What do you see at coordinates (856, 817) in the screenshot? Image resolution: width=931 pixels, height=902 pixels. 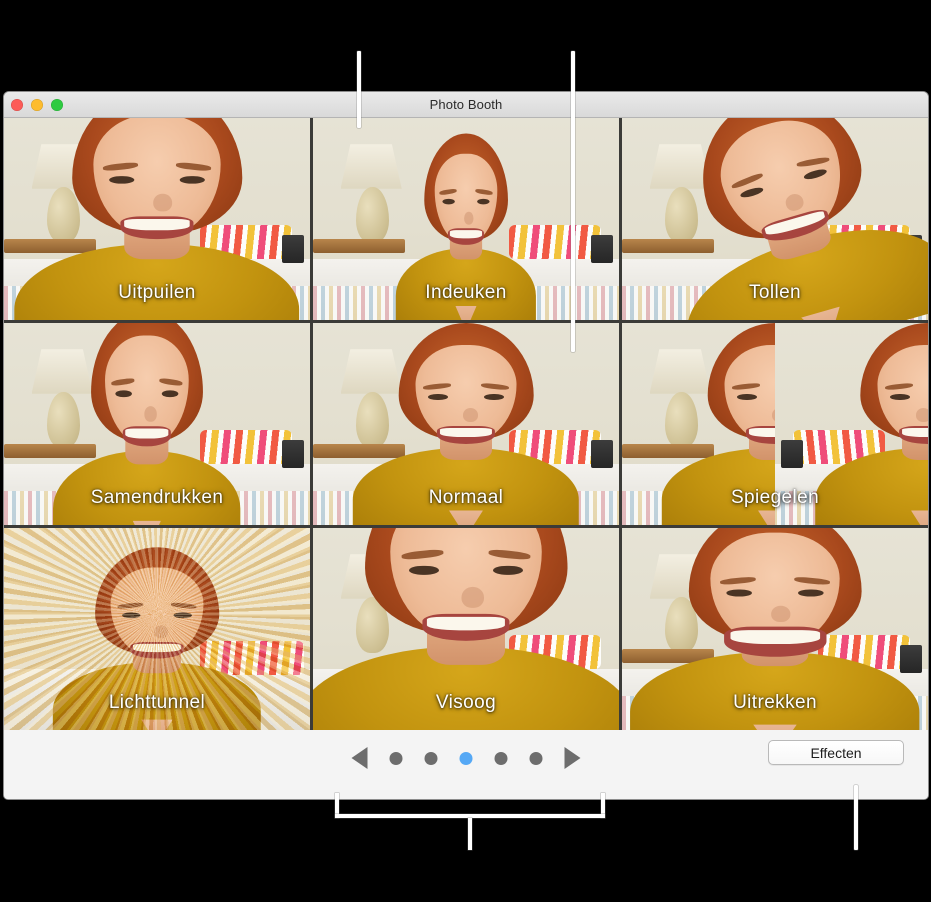 I see `callout-line-effects-button` at bounding box center [856, 817].